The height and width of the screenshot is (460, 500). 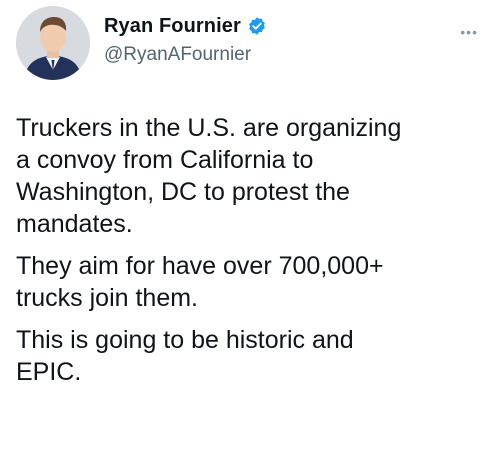 What do you see at coordinates (469, 32) in the screenshot?
I see `more-horizontal-icon: •••` at bounding box center [469, 32].